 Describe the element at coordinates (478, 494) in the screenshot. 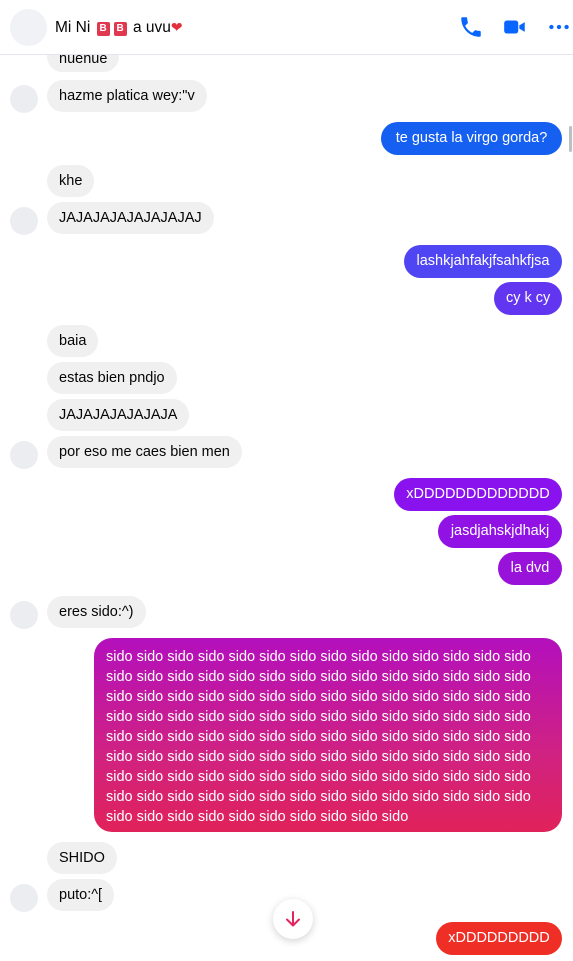

I see `message-bubble-outgoing: xDDDDDDDDDDDDD` at that location.